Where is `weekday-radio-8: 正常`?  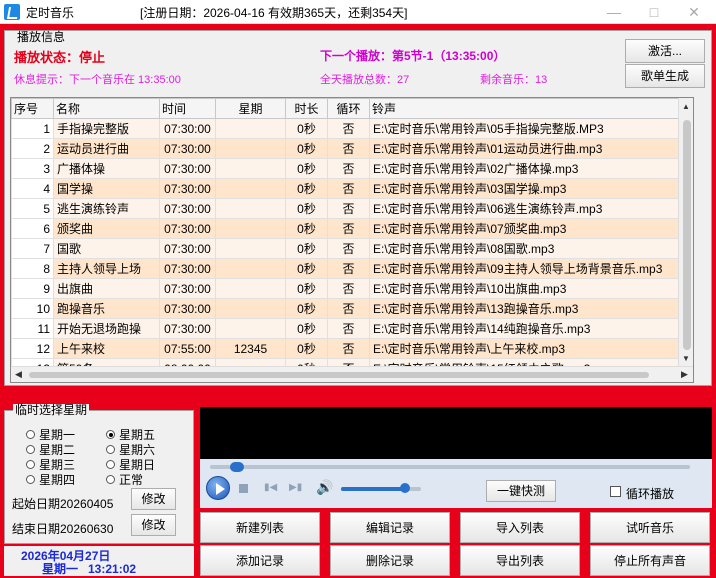 weekday-radio-8: 正常 is located at coordinates (124, 479).